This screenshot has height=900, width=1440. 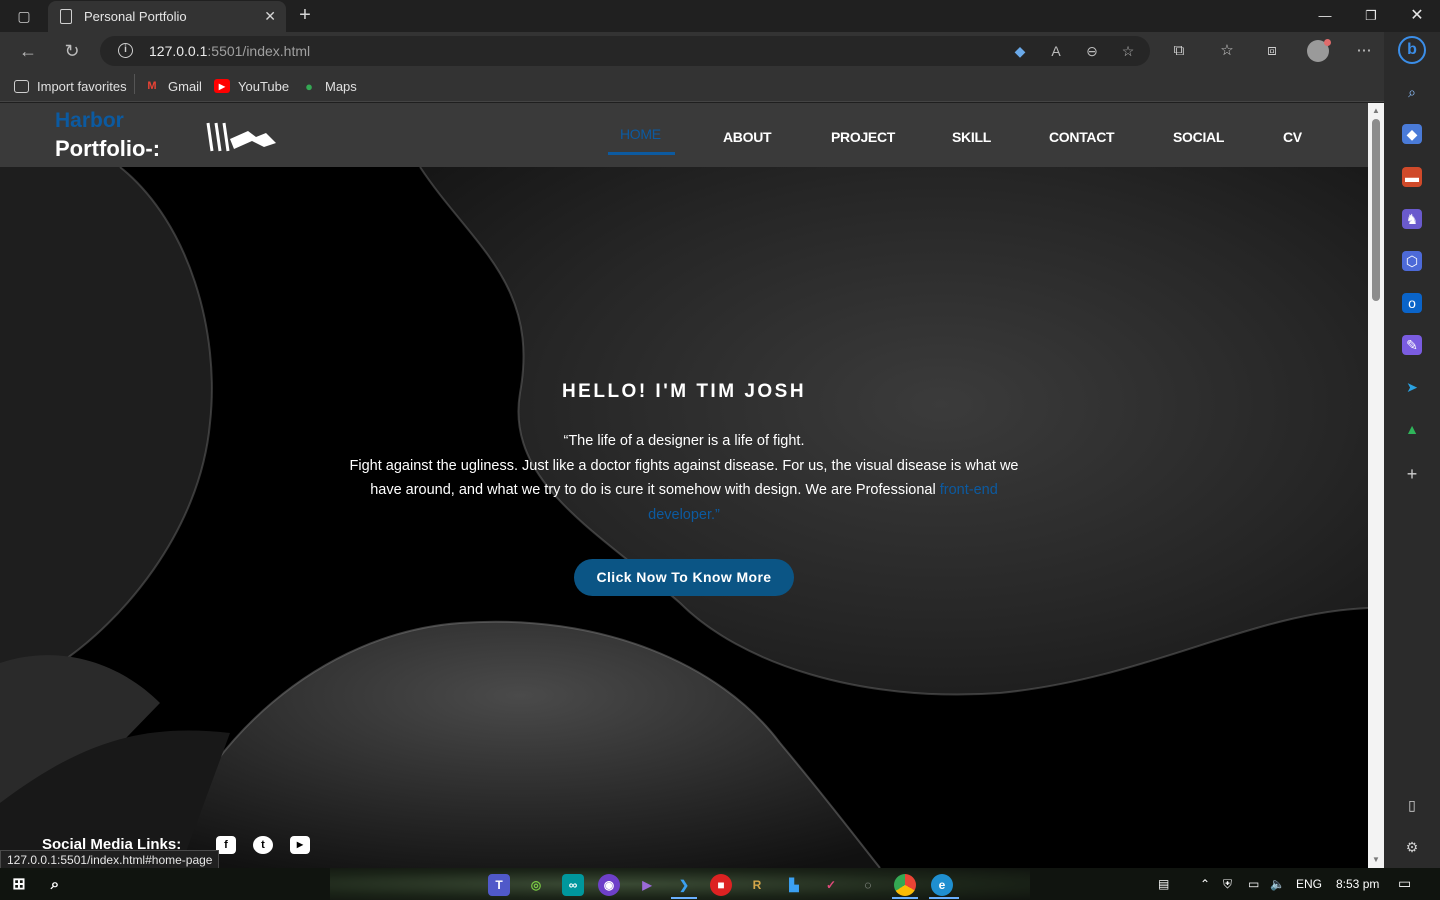 What do you see at coordinates (831, 885) in the screenshot?
I see `pocket-icon: ✓` at bounding box center [831, 885].